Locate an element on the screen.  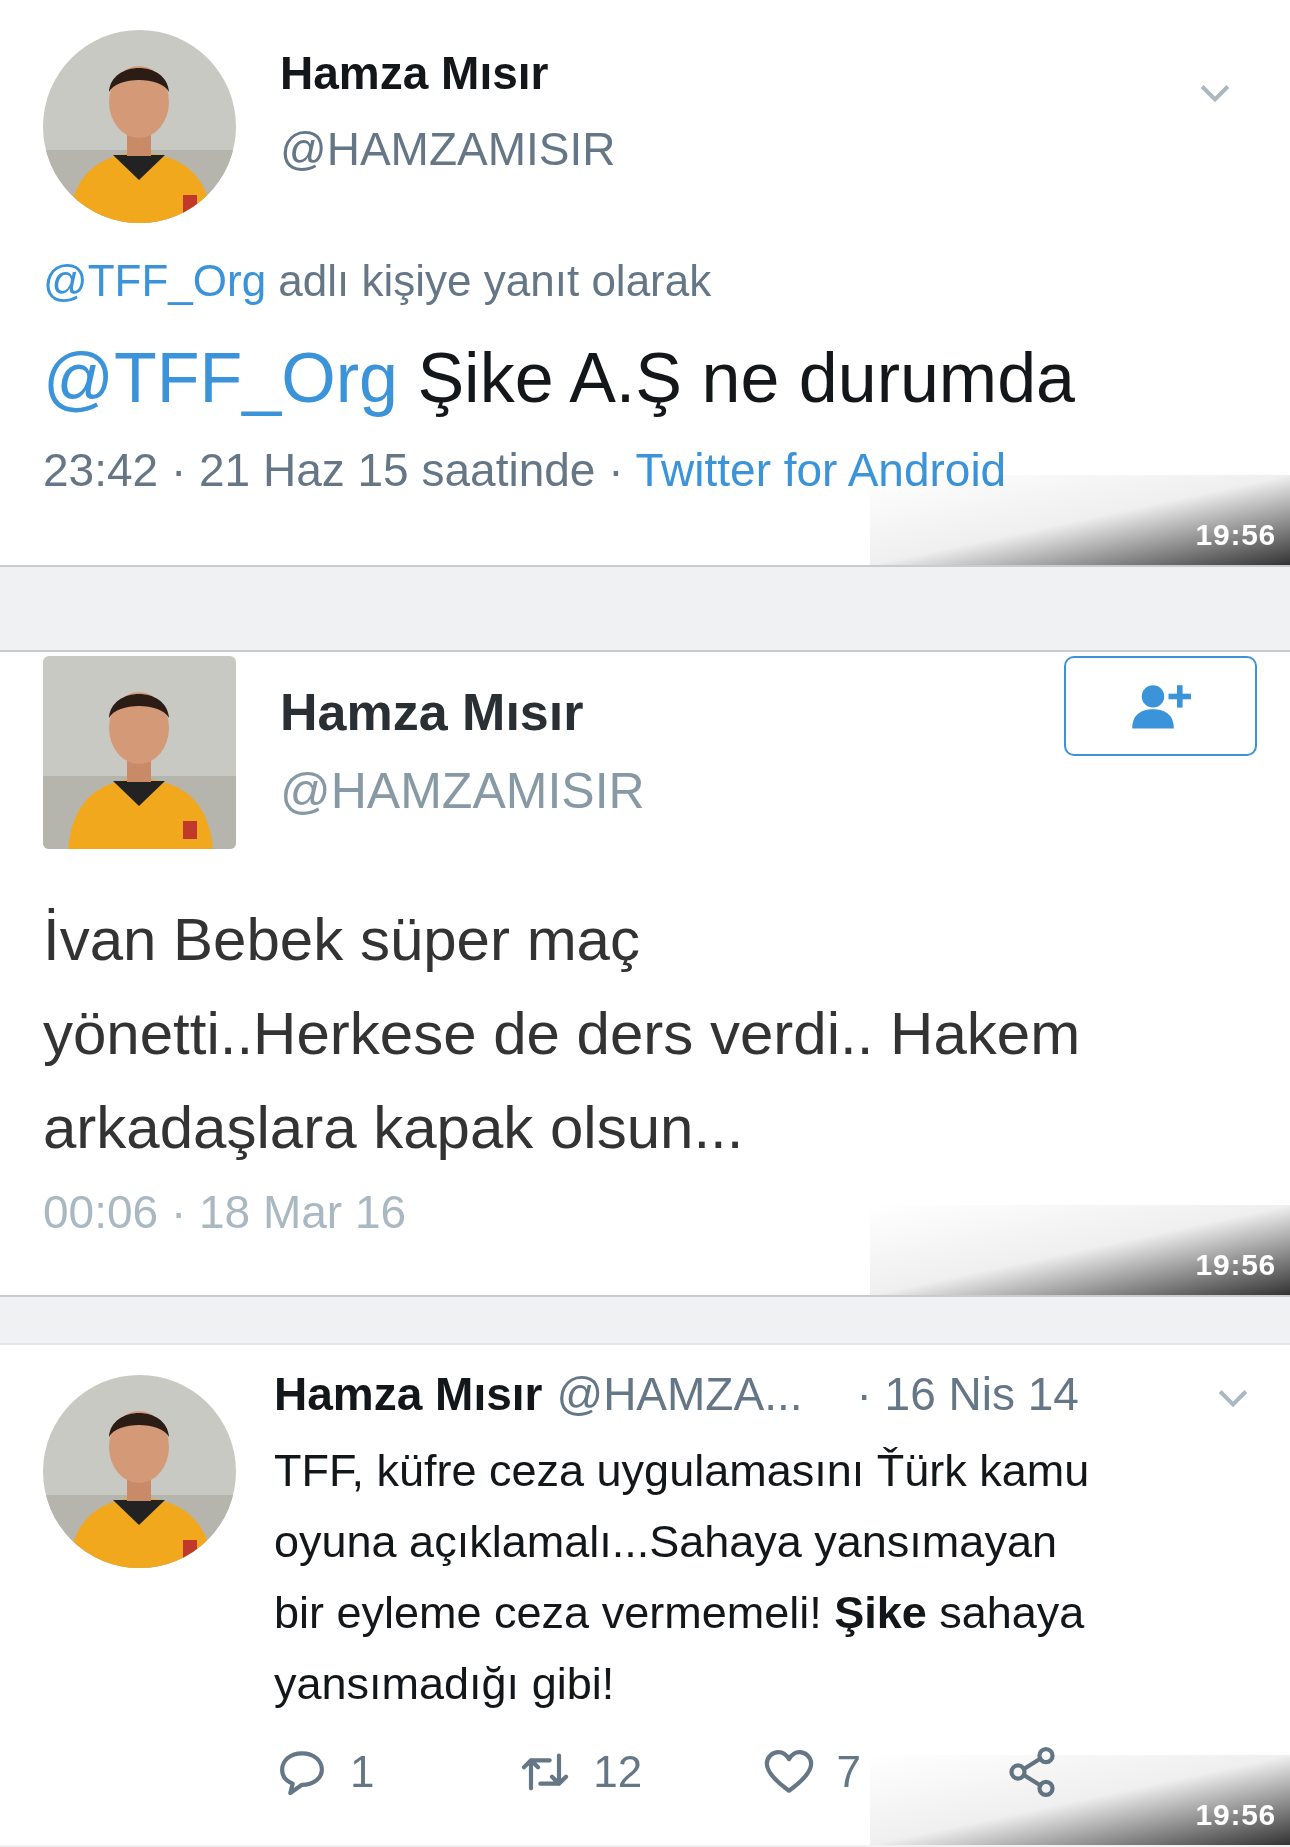
tweet-timestamp: 23:42 · 21 Haz 15 saatinde · is located at coordinates (333, 470).